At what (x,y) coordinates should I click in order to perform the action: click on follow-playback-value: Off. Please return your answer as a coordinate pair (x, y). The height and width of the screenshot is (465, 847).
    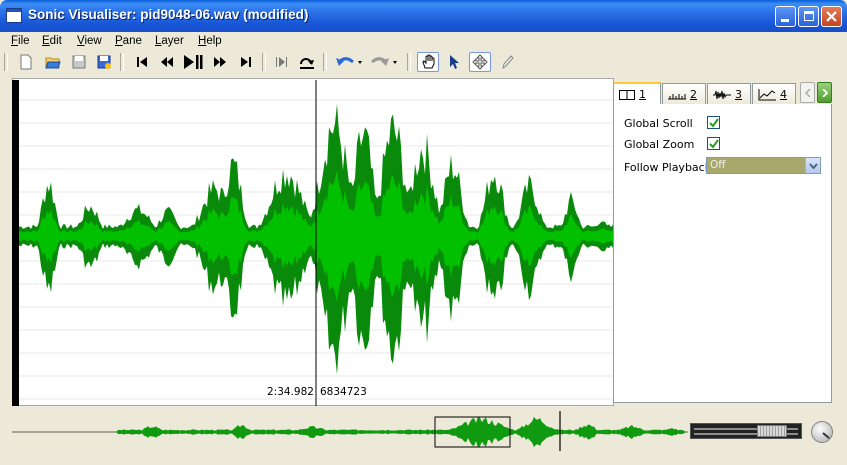
    Looking at the image, I should click on (718, 165).